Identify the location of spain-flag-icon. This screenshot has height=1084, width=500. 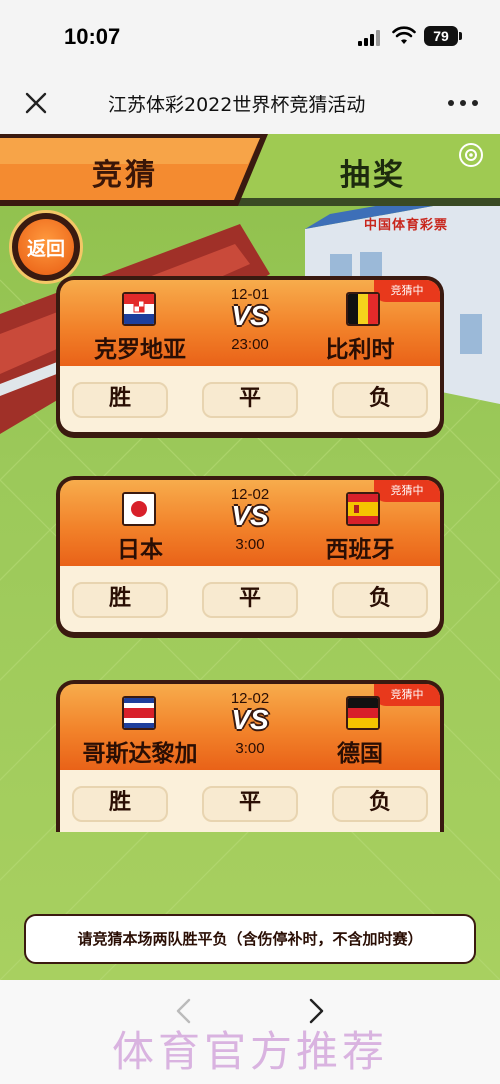
(363, 509).